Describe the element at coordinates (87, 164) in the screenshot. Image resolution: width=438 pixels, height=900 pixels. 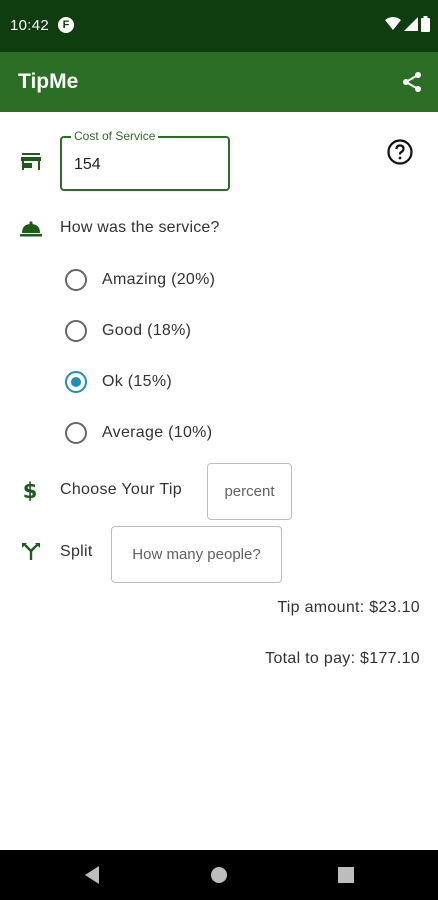
I see `cost-of-service-value: 154` at that location.